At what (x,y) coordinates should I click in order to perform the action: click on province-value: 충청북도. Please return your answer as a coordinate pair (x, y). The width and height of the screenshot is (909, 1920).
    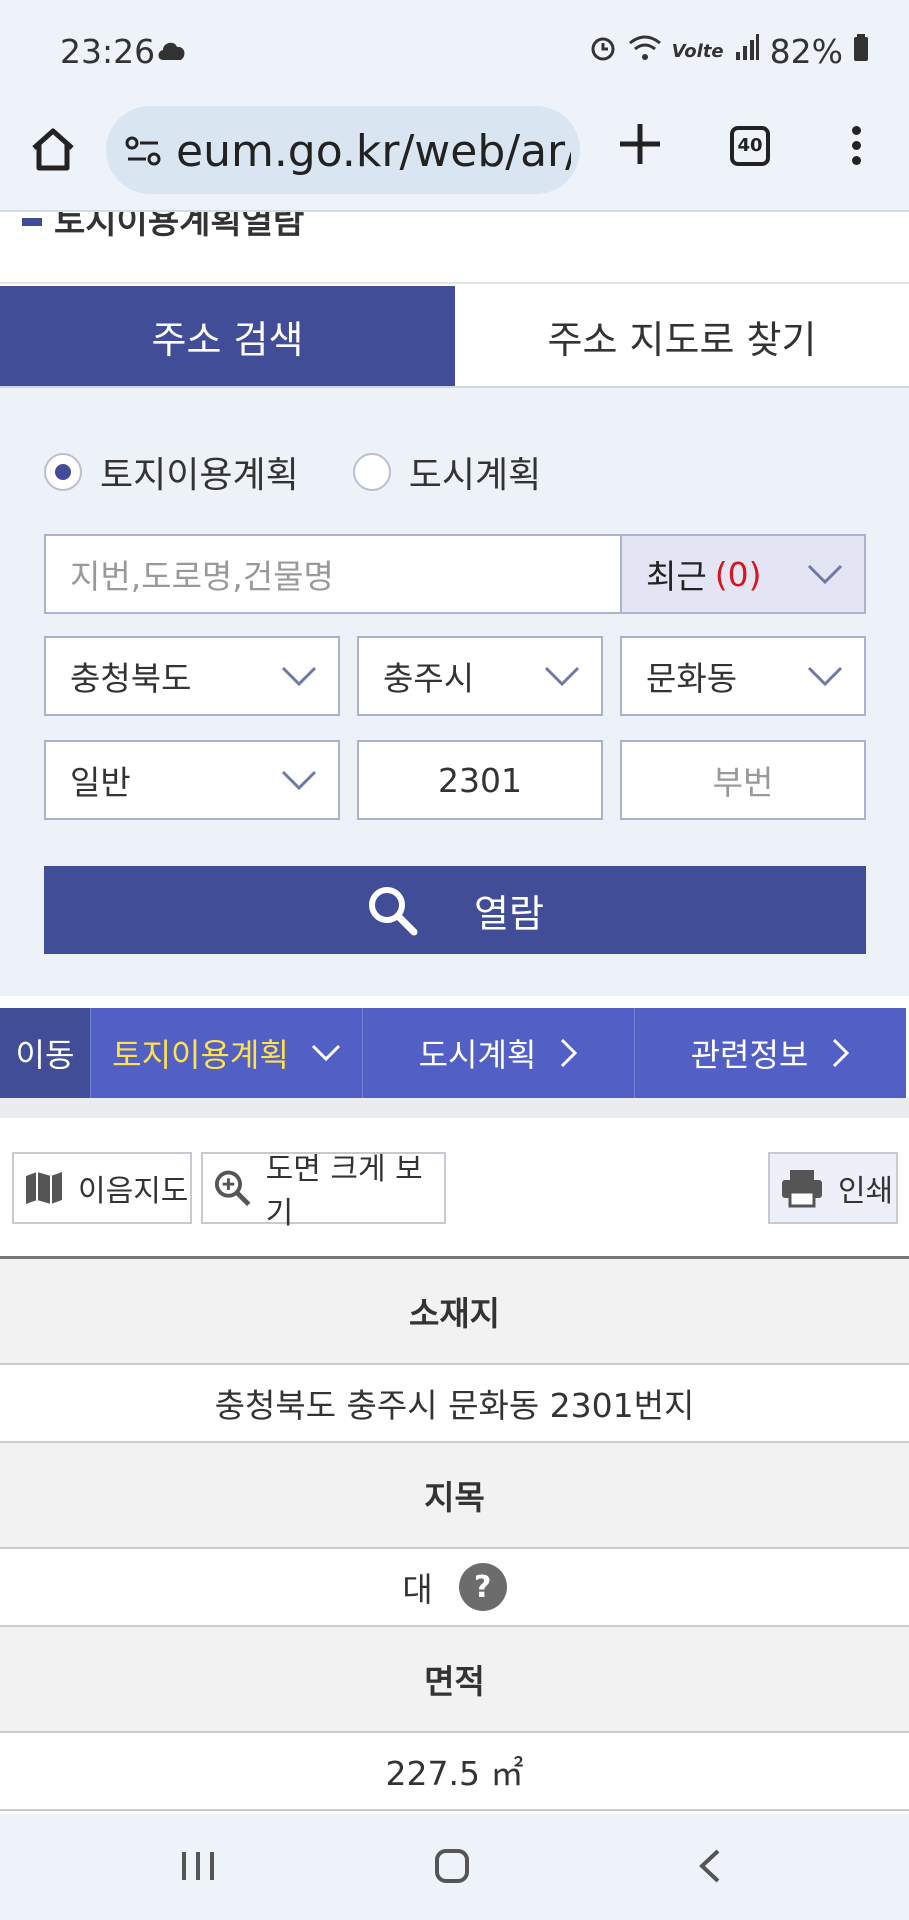
    Looking at the image, I should click on (131, 678).